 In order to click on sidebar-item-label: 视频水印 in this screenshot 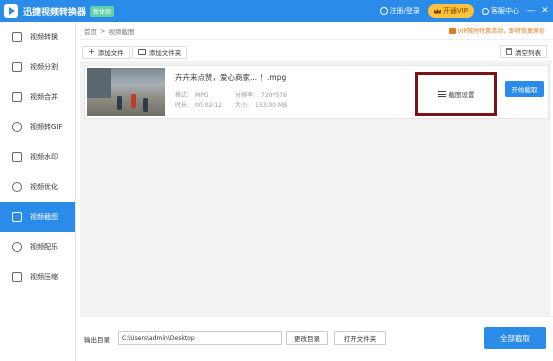, I will do `click(44, 157)`.